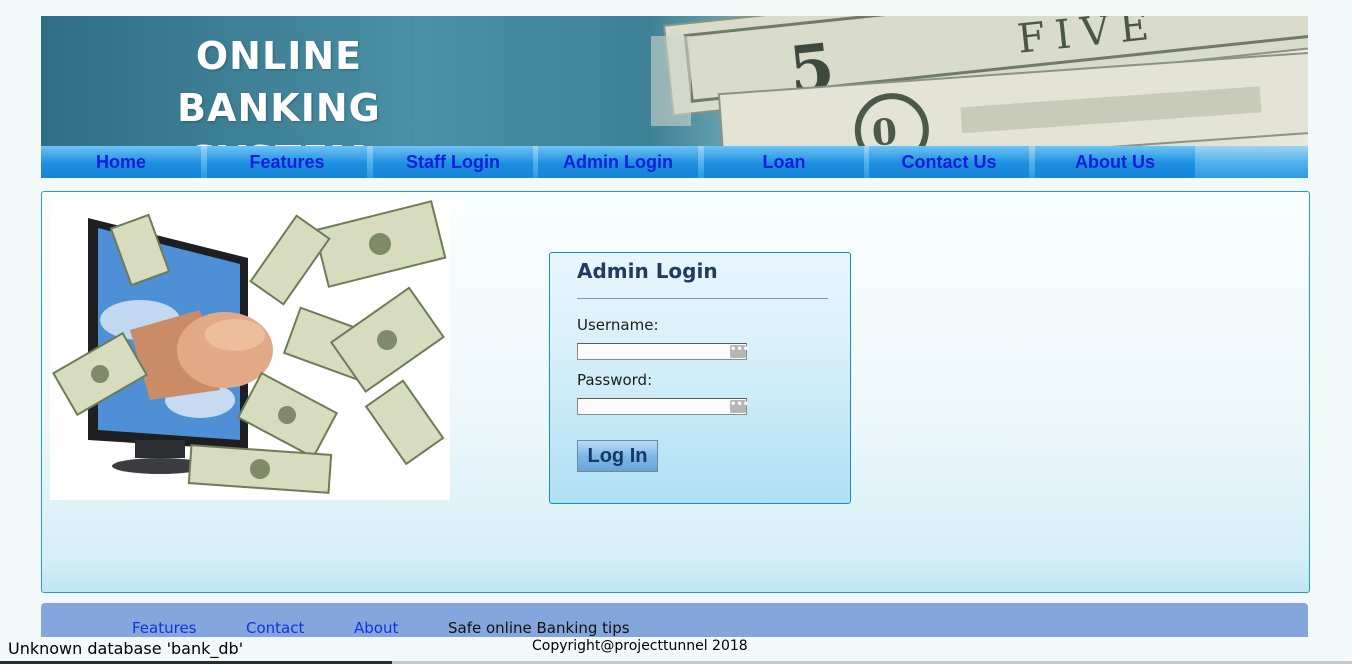 The height and width of the screenshot is (664, 1352). Describe the element at coordinates (287, 162) in the screenshot. I see `nav-features: Features` at that location.